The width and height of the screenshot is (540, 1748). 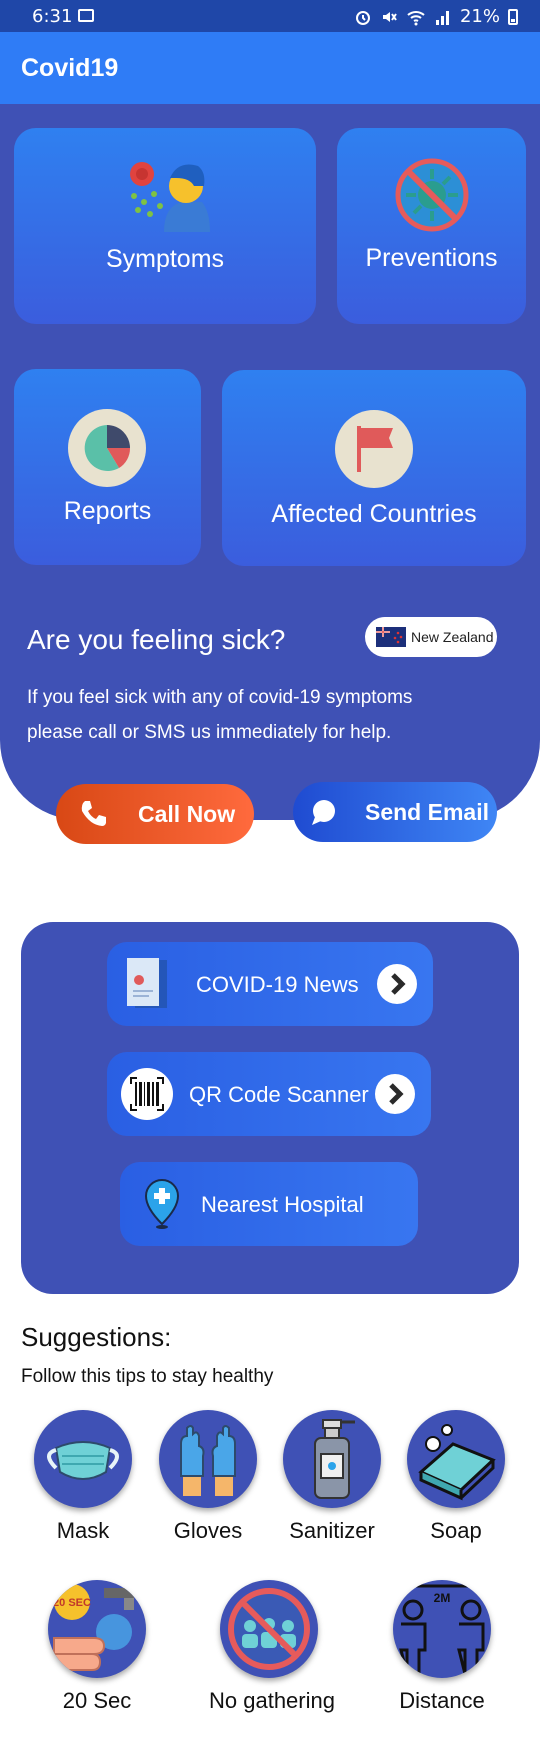 What do you see at coordinates (432, 195) in the screenshot?
I see `no-virus-icon` at bounding box center [432, 195].